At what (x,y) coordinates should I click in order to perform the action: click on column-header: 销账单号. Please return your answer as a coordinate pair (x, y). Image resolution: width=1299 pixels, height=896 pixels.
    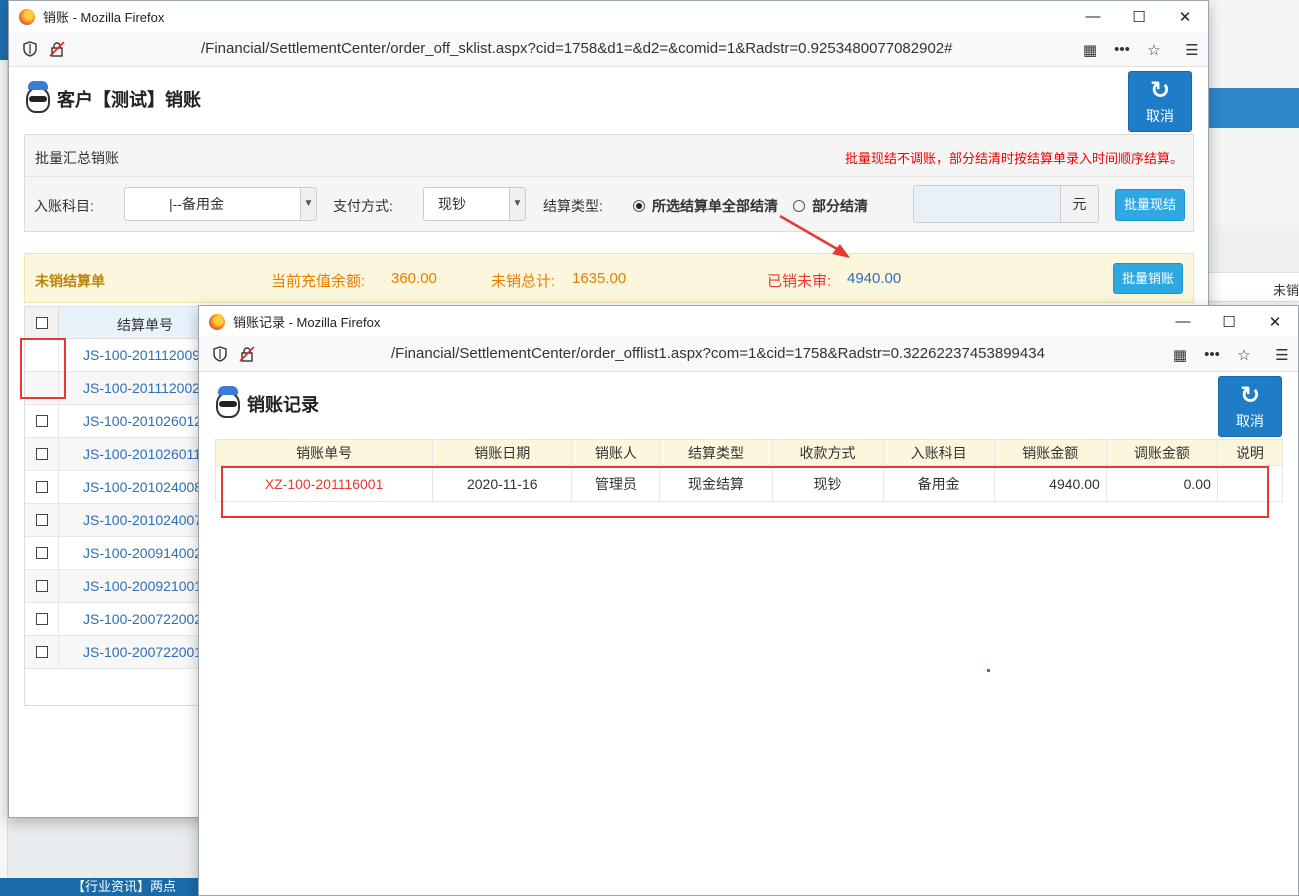
    Looking at the image, I should click on (324, 452).